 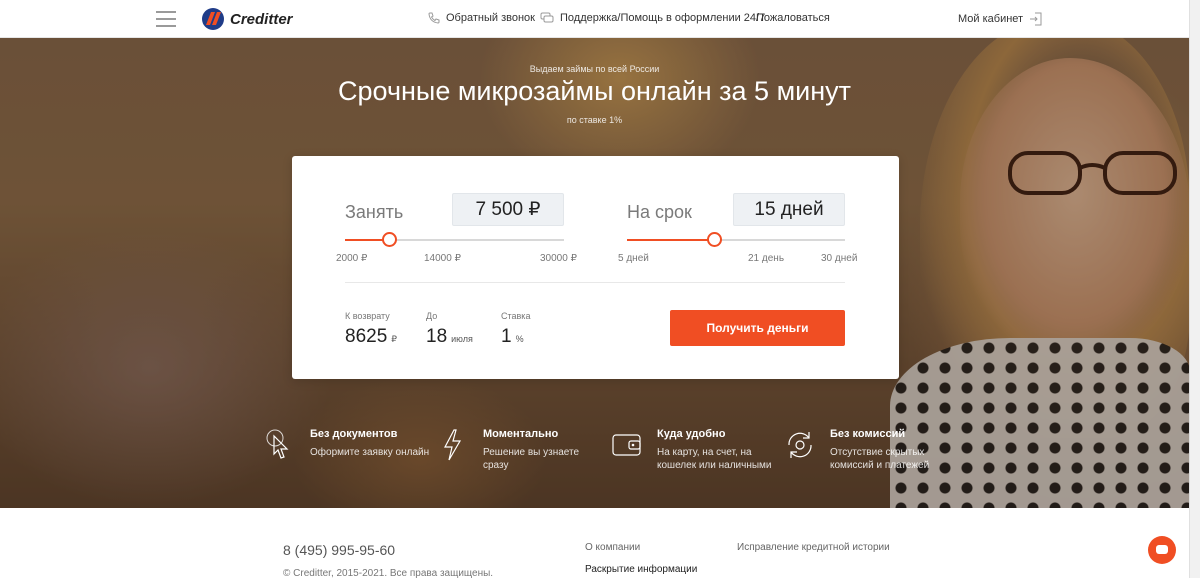 I want to click on term-tick-mid: 21 день, so click(x=766, y=258).